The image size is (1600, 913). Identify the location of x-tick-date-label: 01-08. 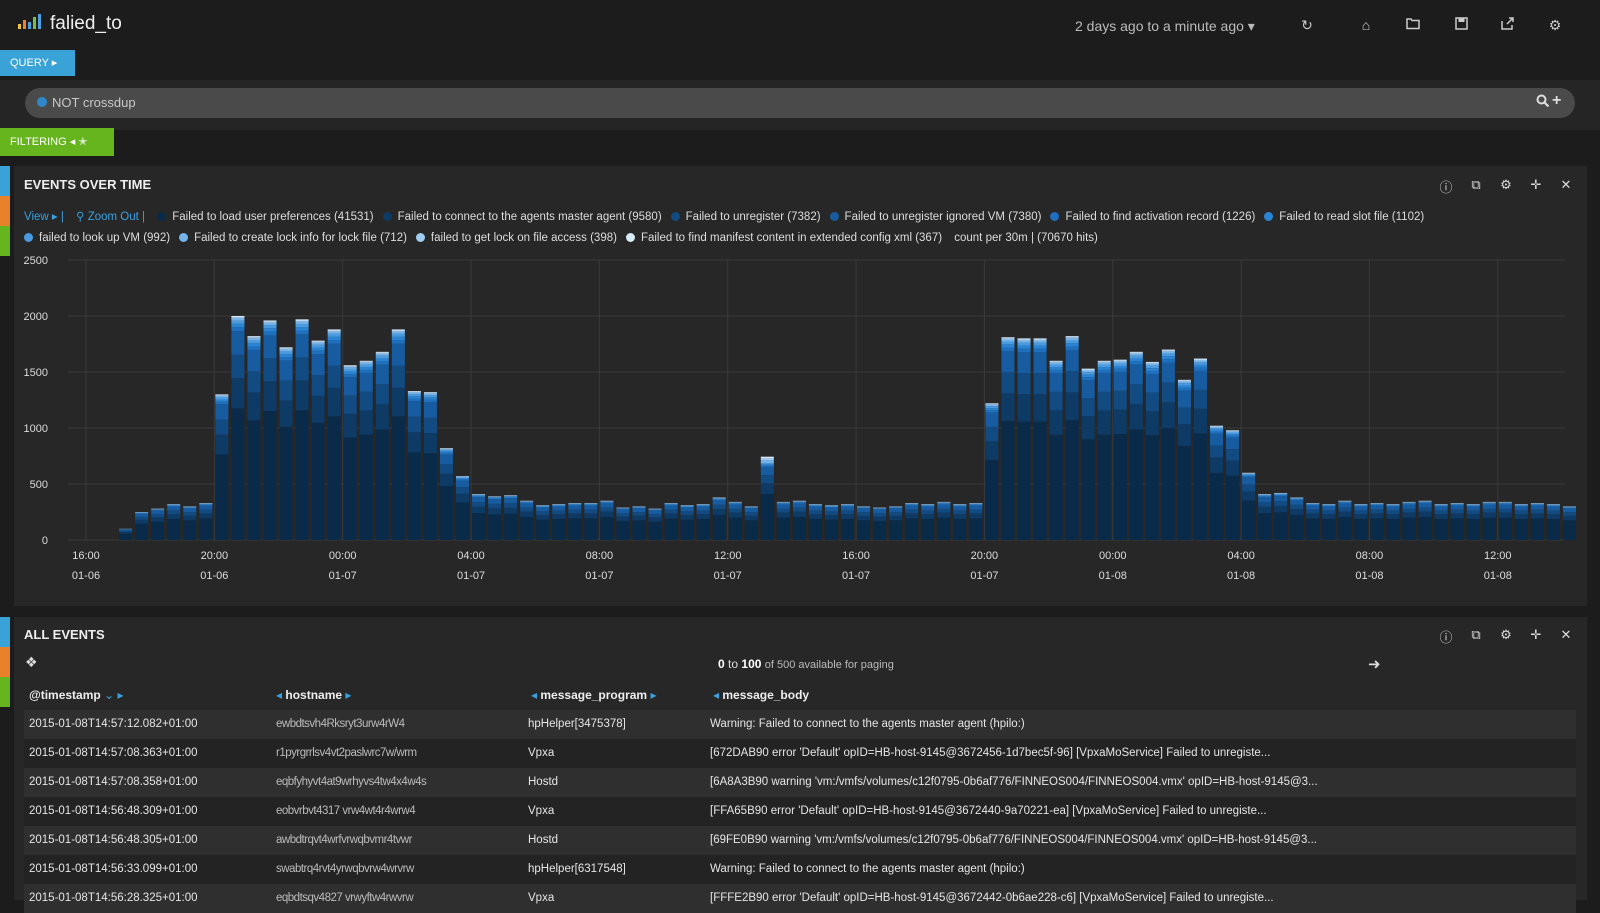
(1113, 576).